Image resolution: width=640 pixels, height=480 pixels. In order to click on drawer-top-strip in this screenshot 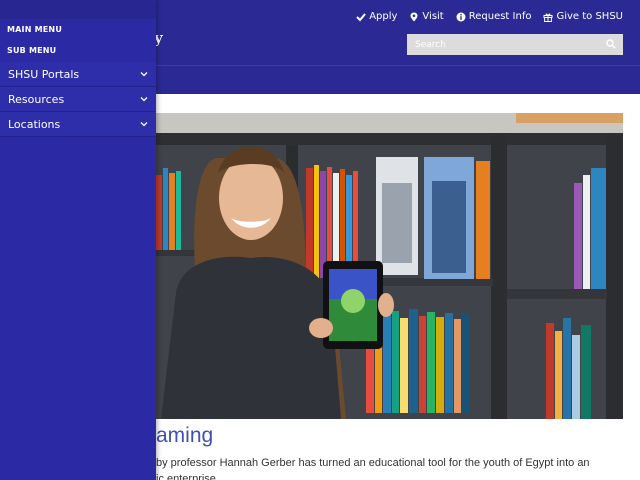, I will do `click(78, 9)`.